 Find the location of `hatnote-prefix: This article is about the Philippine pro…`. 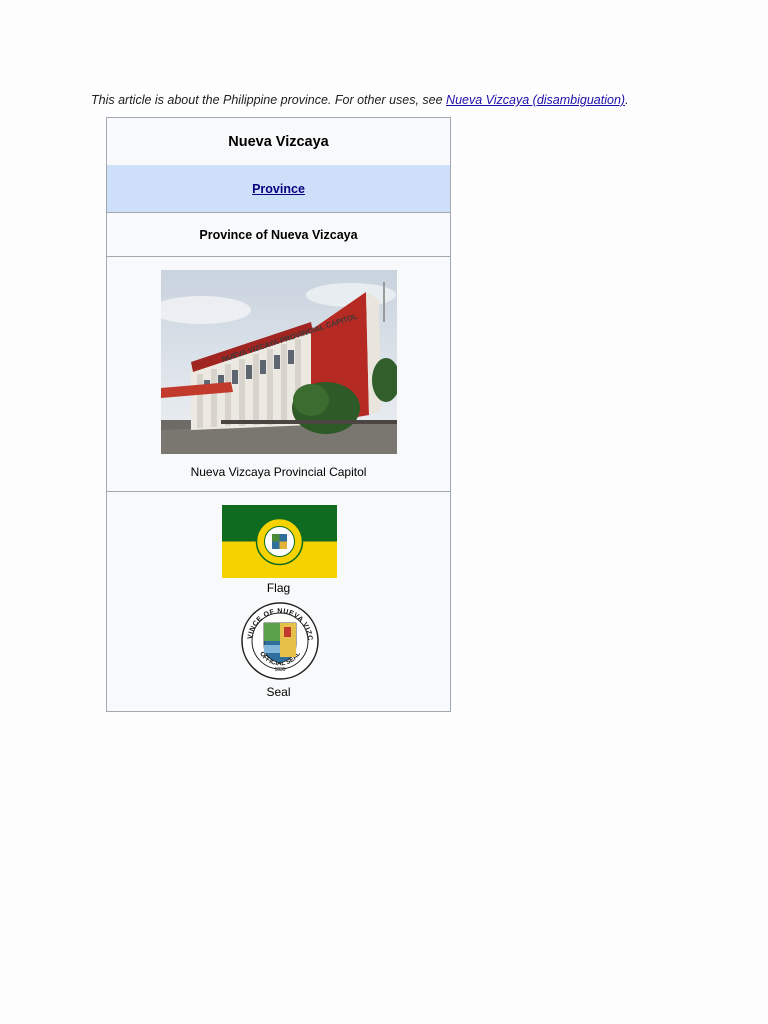

hatnote-prefix: This article is about the Philippine pro… is located at coordinates (269, 100).